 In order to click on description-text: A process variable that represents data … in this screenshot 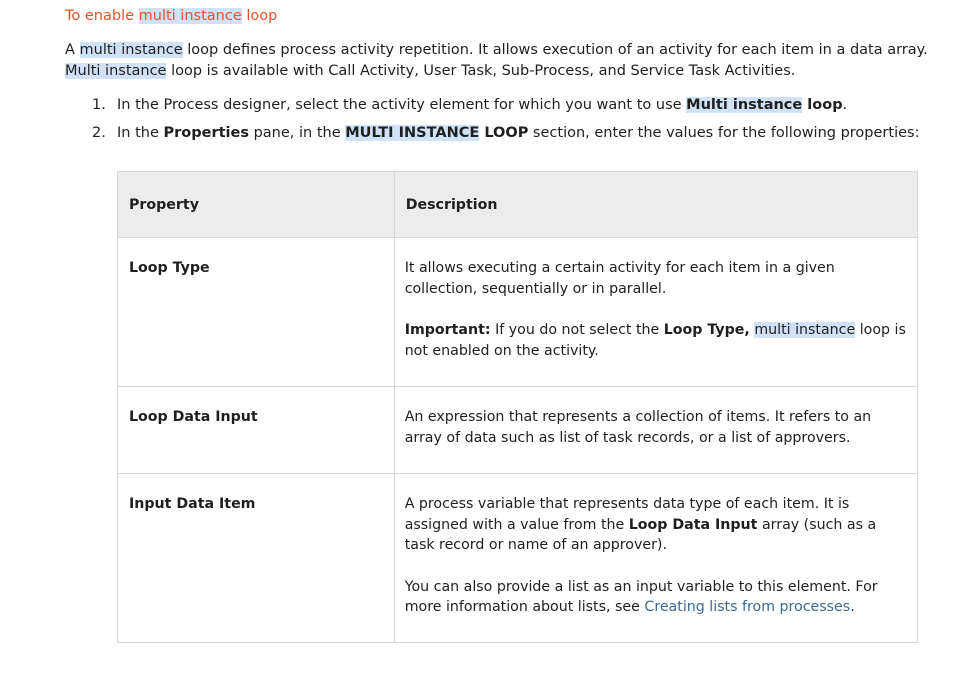, I will do `click(656, 525)`.